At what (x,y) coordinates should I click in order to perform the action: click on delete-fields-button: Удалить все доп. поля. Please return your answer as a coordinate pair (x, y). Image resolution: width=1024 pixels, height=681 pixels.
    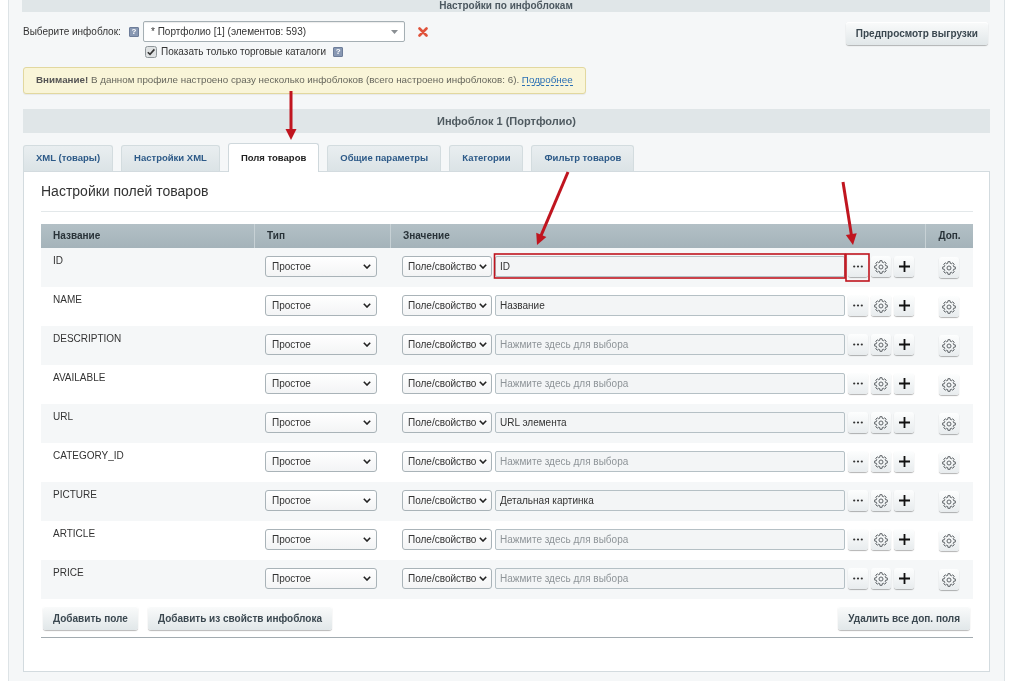
    Looking at the image, I should click on (904, 618).